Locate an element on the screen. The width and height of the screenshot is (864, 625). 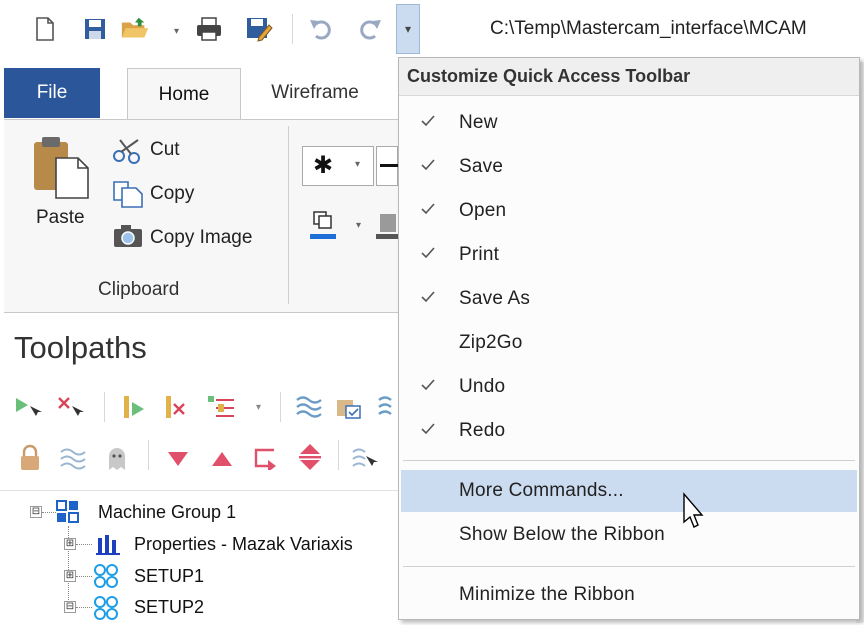
menu-item-show-below-ribbon: Show Below the Ribbon is located at coordinates (629, 535).